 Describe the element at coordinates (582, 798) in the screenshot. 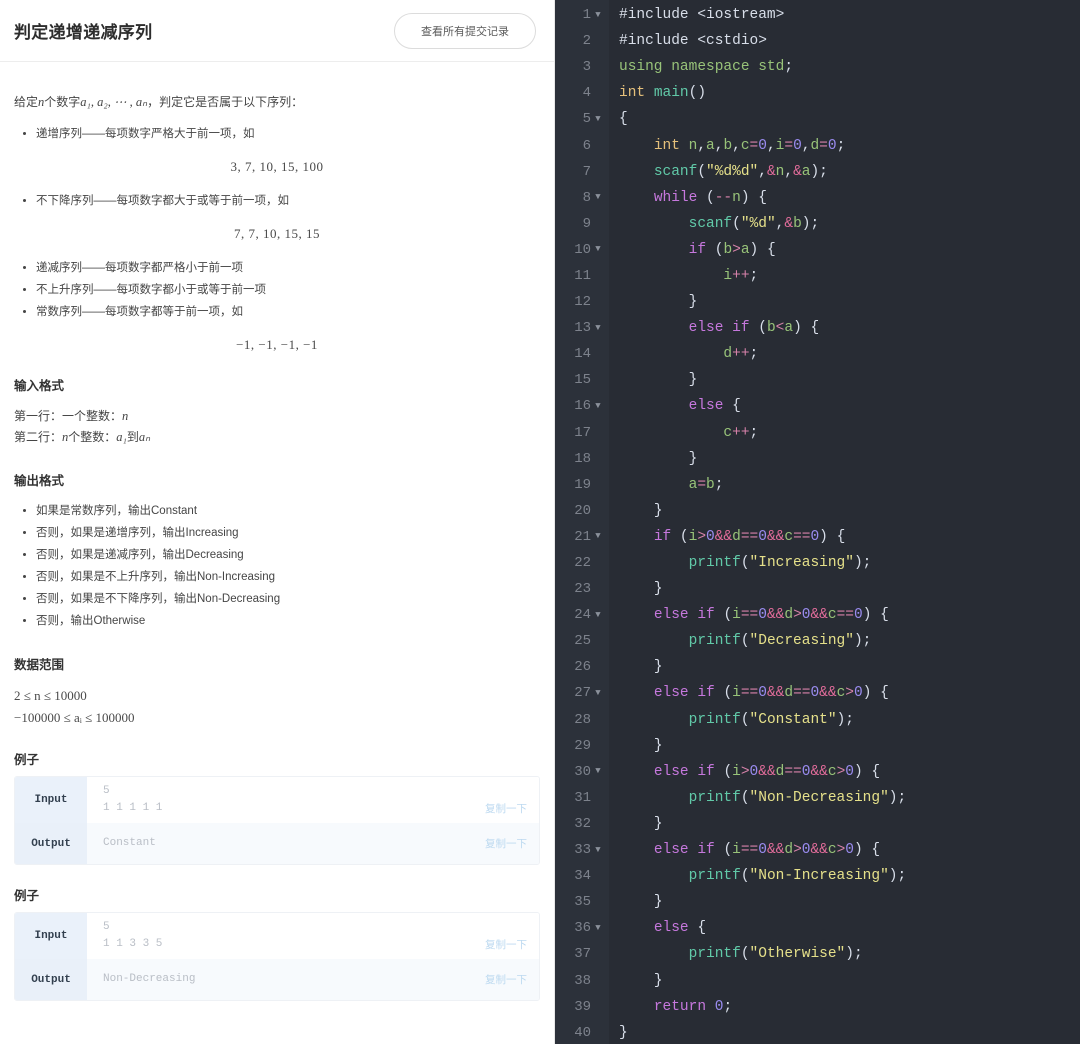

I see `editor-line-number: 31▼` at that location.